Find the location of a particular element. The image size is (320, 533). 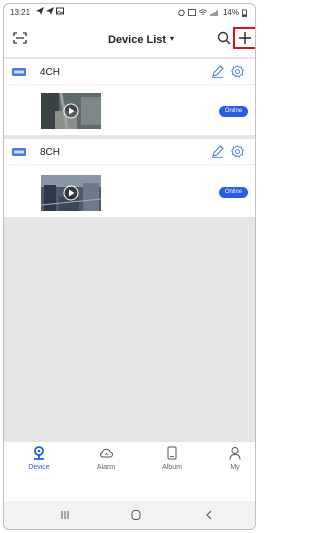

add-device-button is located at coordinates (244, 38).